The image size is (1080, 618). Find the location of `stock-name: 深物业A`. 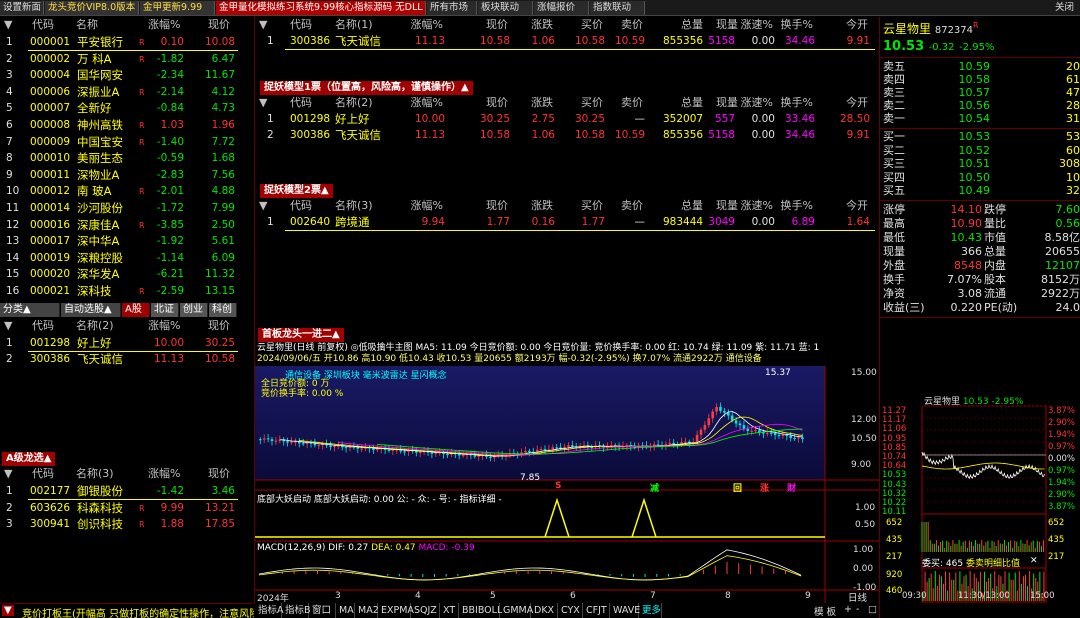

stock-name: 深物业A is located at coordinates (98, 174).